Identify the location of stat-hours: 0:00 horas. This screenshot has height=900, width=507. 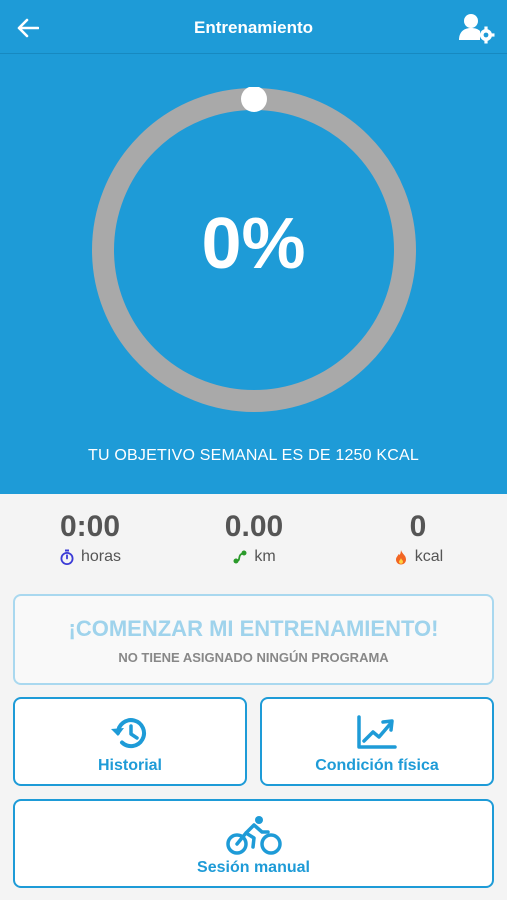
(90, 540).